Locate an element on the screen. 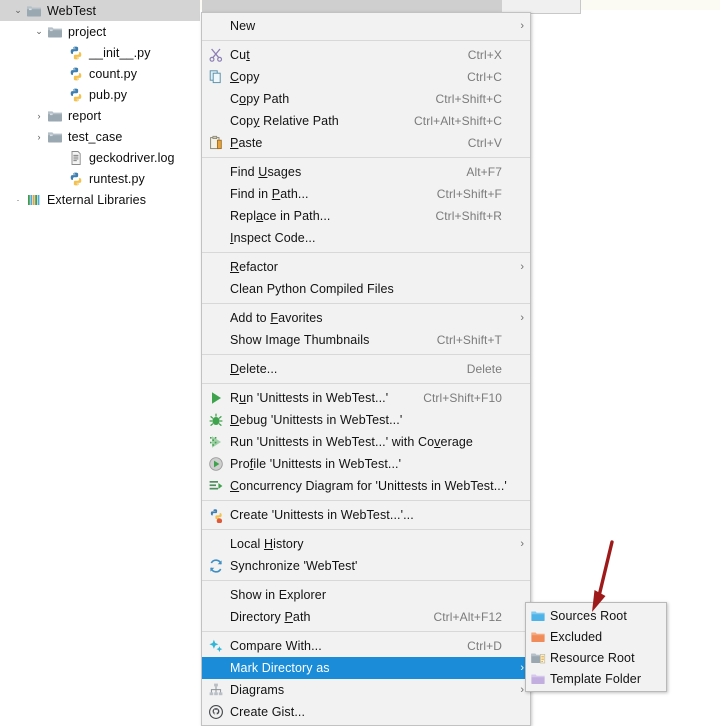 The image size is (720, 726). submenu-item-sources-root: Sources Root is located at coordinates (596, 615).